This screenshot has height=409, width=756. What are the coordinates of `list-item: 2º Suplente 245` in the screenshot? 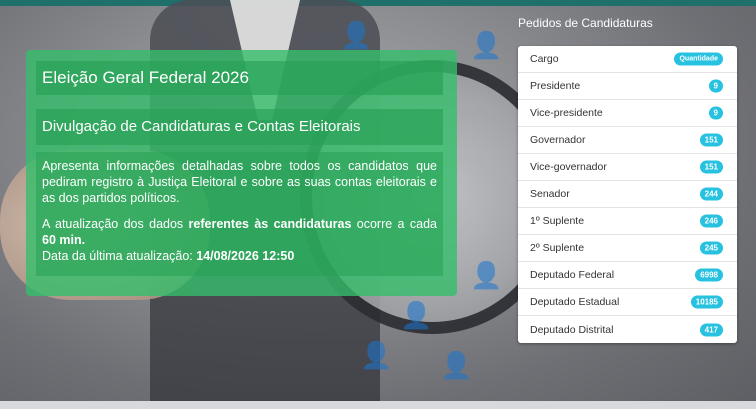 It's located at (627, 248).